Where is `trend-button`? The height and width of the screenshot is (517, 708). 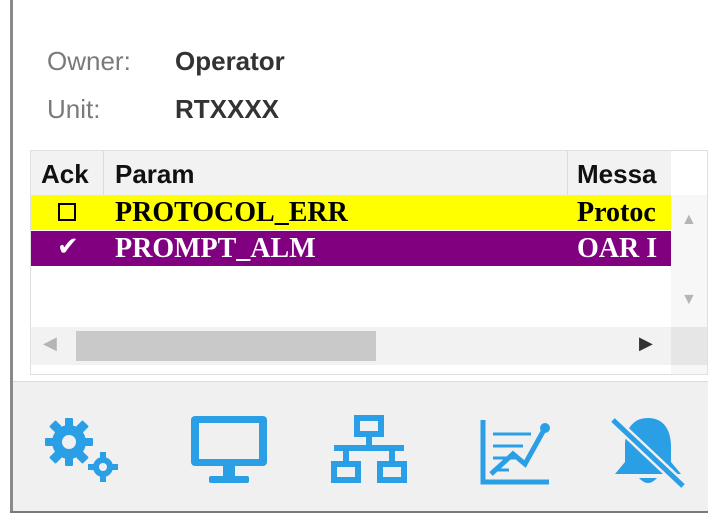
trend-button is located at coordinates (514, 452).